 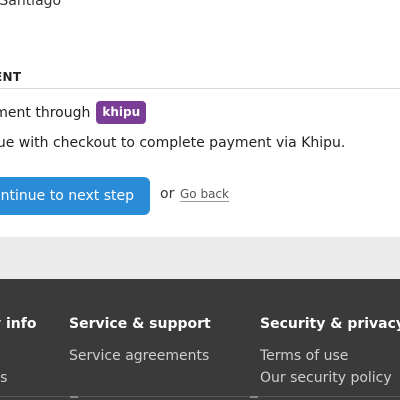 What do you see at coordinates (3, 378) in the screenshot?
I see `footer-link: ks` at bounding box center [3, 378].